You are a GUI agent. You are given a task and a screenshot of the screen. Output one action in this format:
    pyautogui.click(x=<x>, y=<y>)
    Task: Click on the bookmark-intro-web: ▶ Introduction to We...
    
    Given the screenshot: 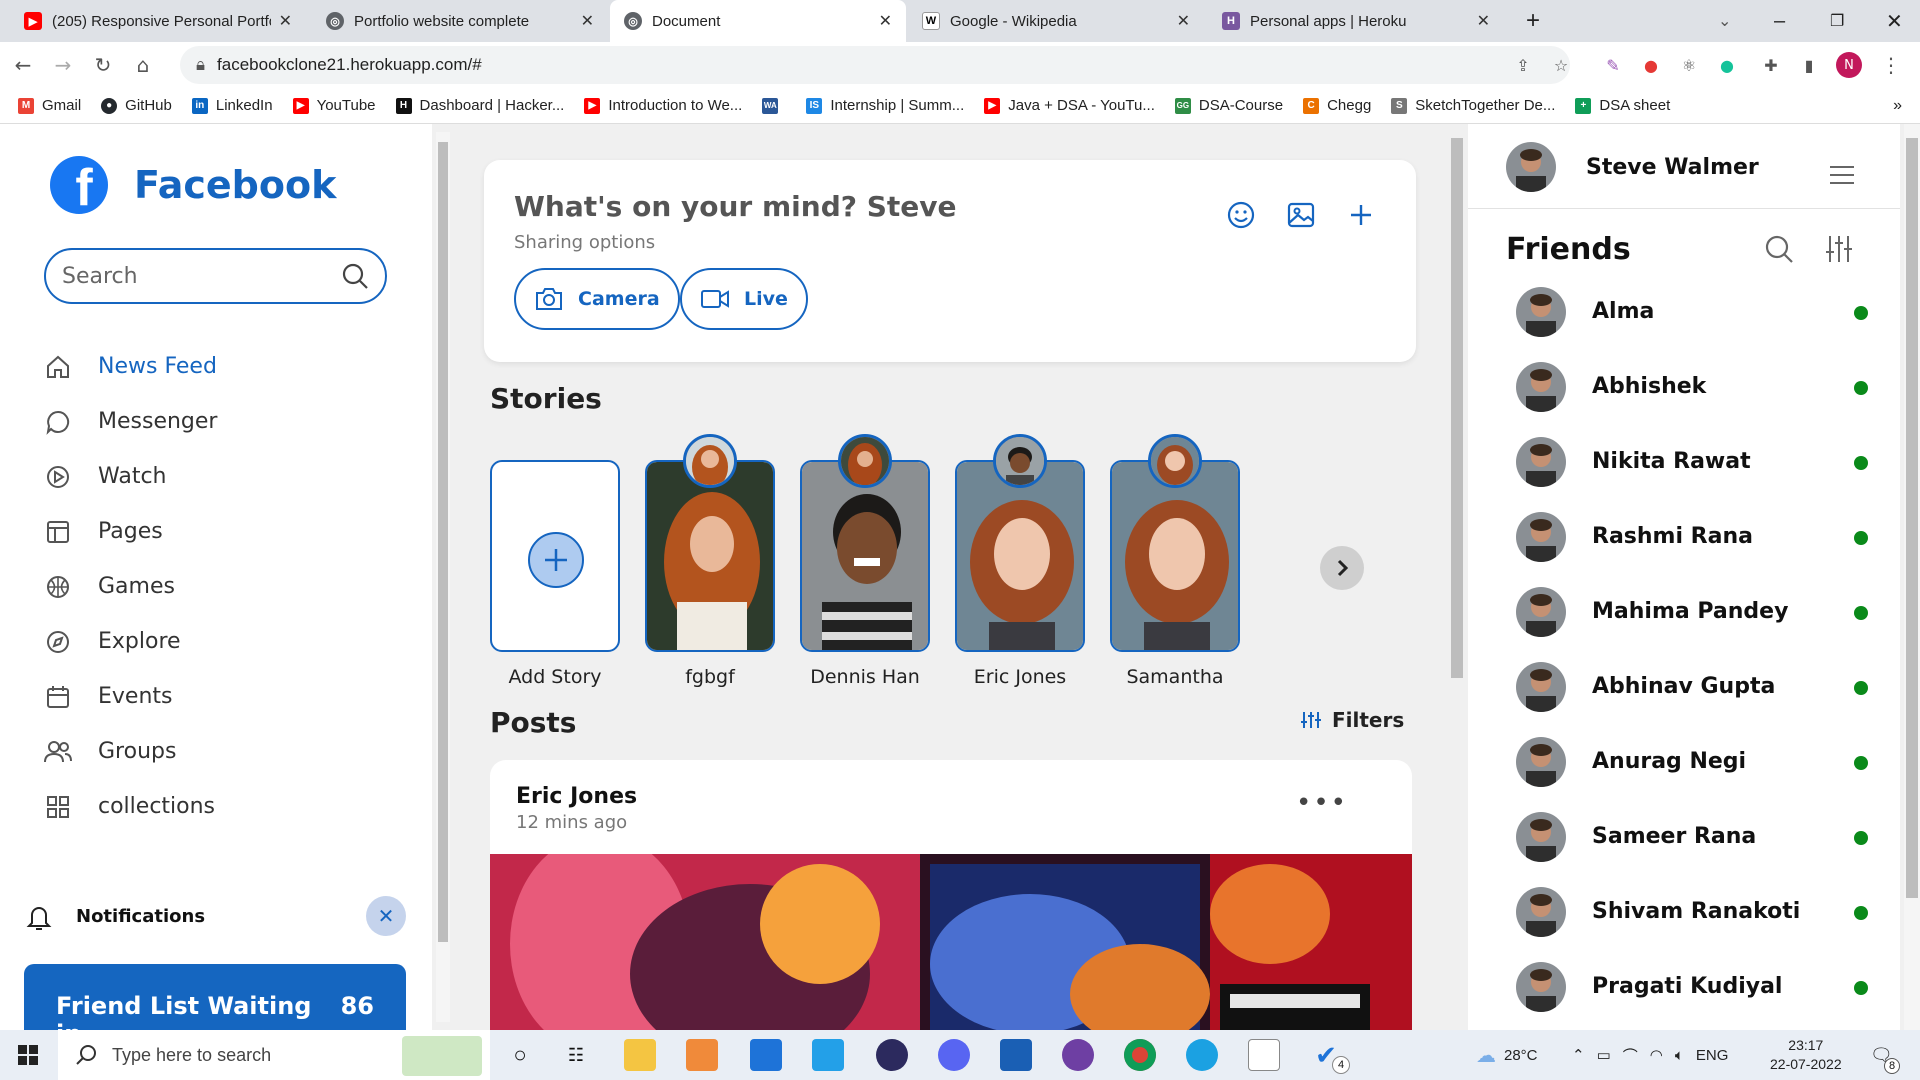 What is the action you would take?
    pyautogui.click(x=663, y=105)
    